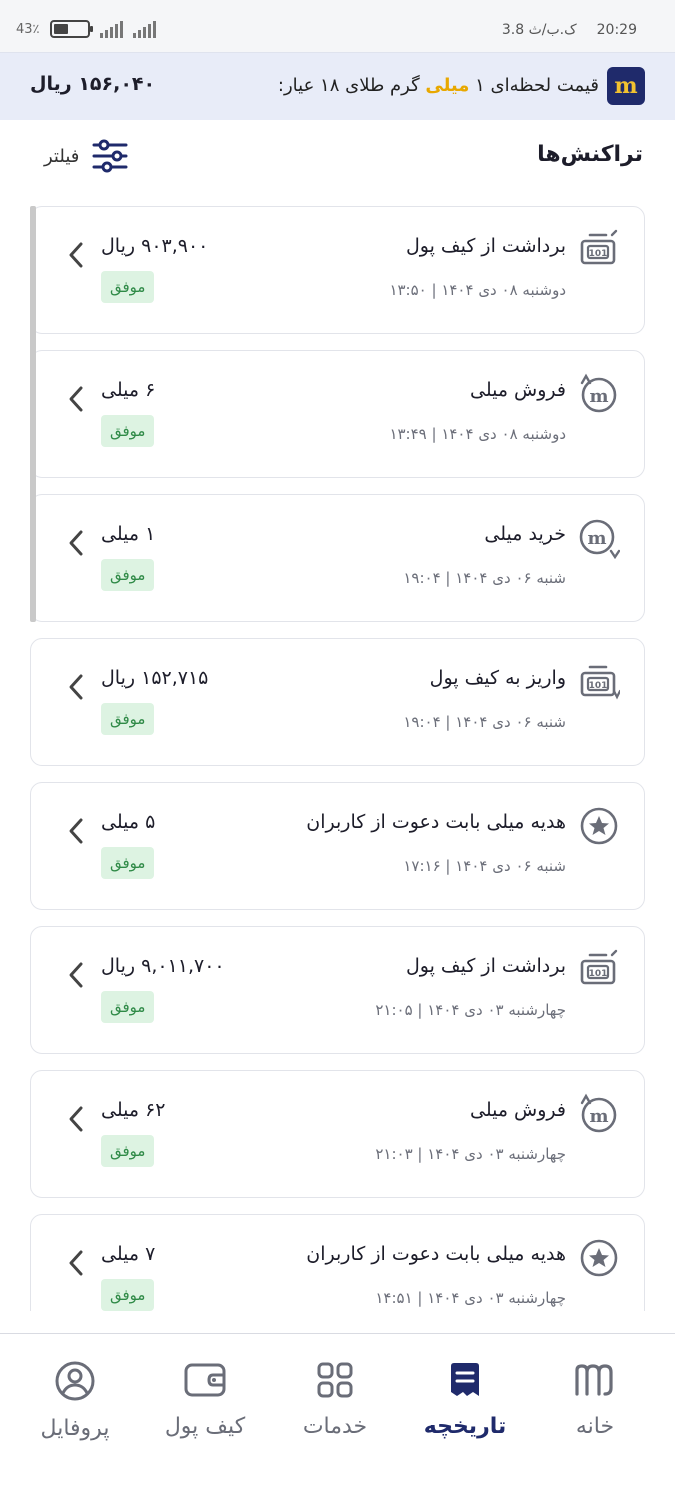  Describe the element at coordinates (71, 29) in the screenshot. I see `battery-icon` at that location.